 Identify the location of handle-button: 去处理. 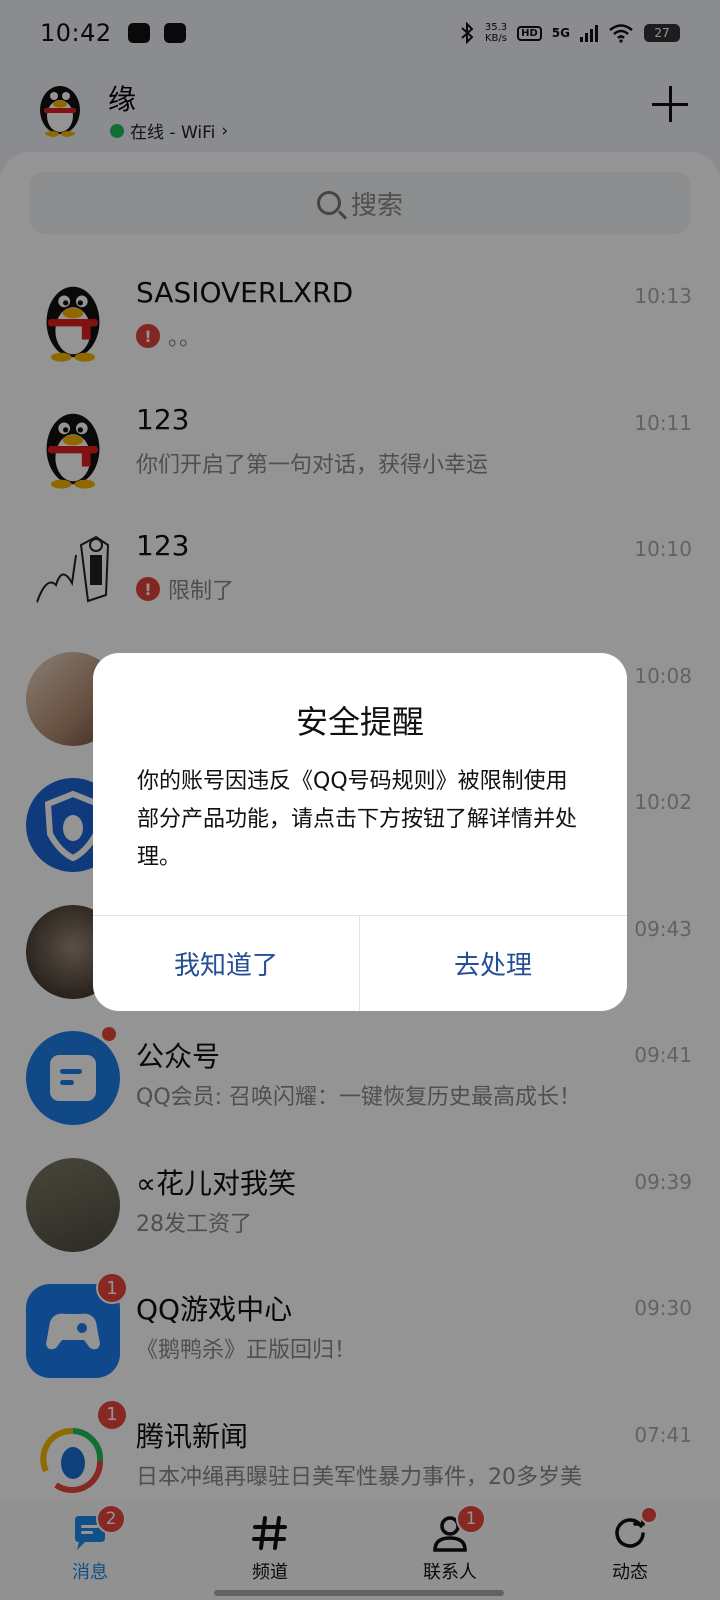
(493, 963).